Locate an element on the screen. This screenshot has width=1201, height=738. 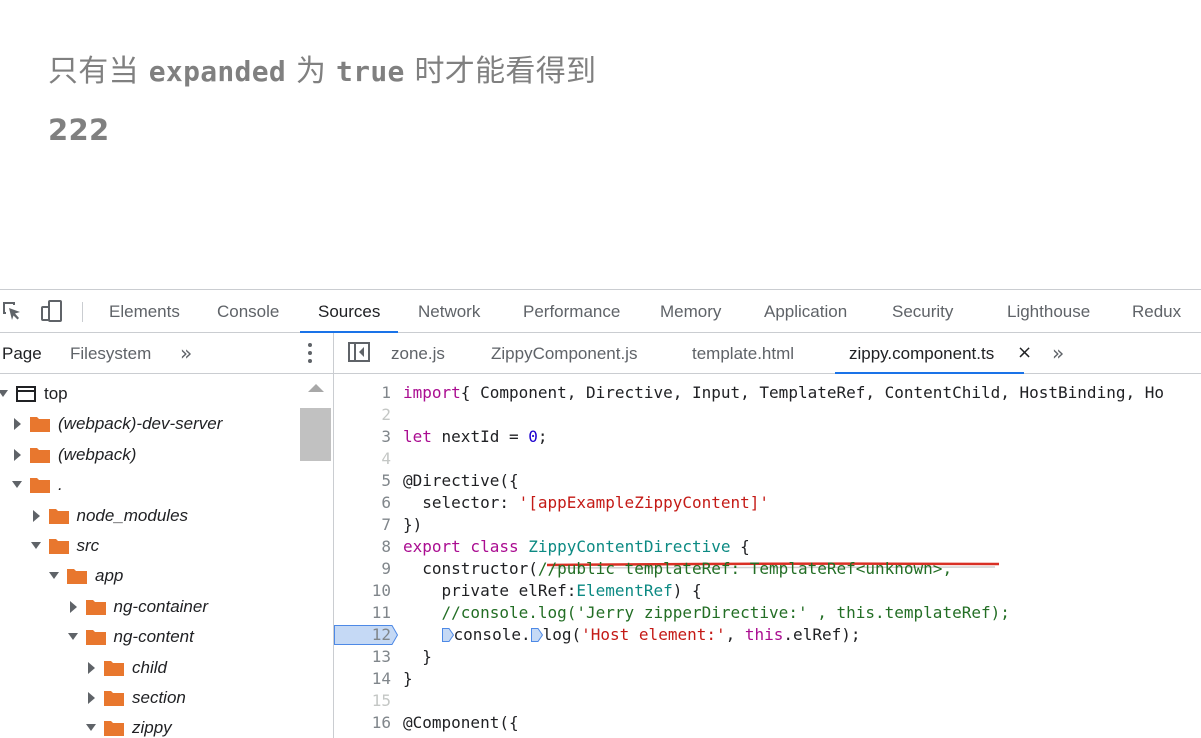
tree-item: app is located at coordinates (150, 576).